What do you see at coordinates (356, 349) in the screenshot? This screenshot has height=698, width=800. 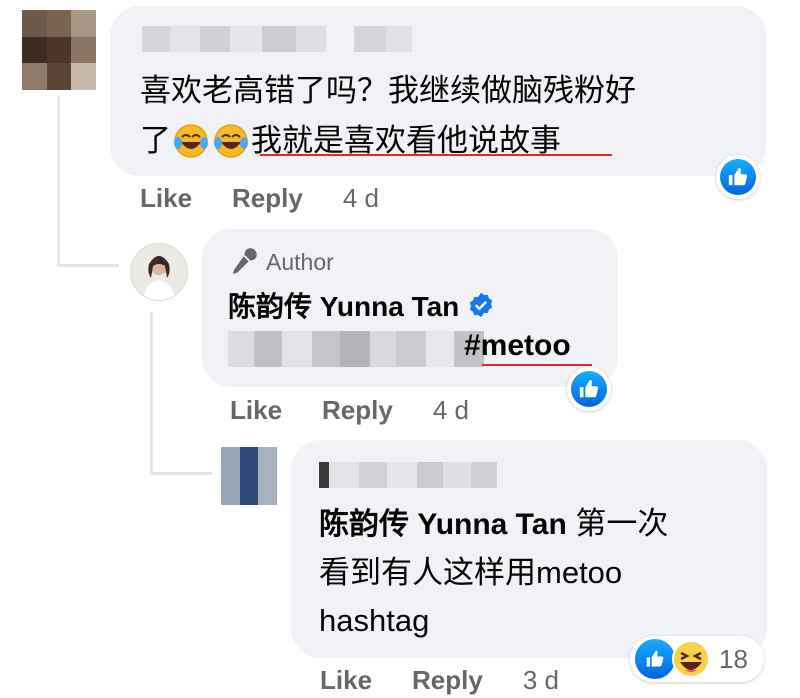 I see `comment-text-redacted` at bounding box center [356, 349].